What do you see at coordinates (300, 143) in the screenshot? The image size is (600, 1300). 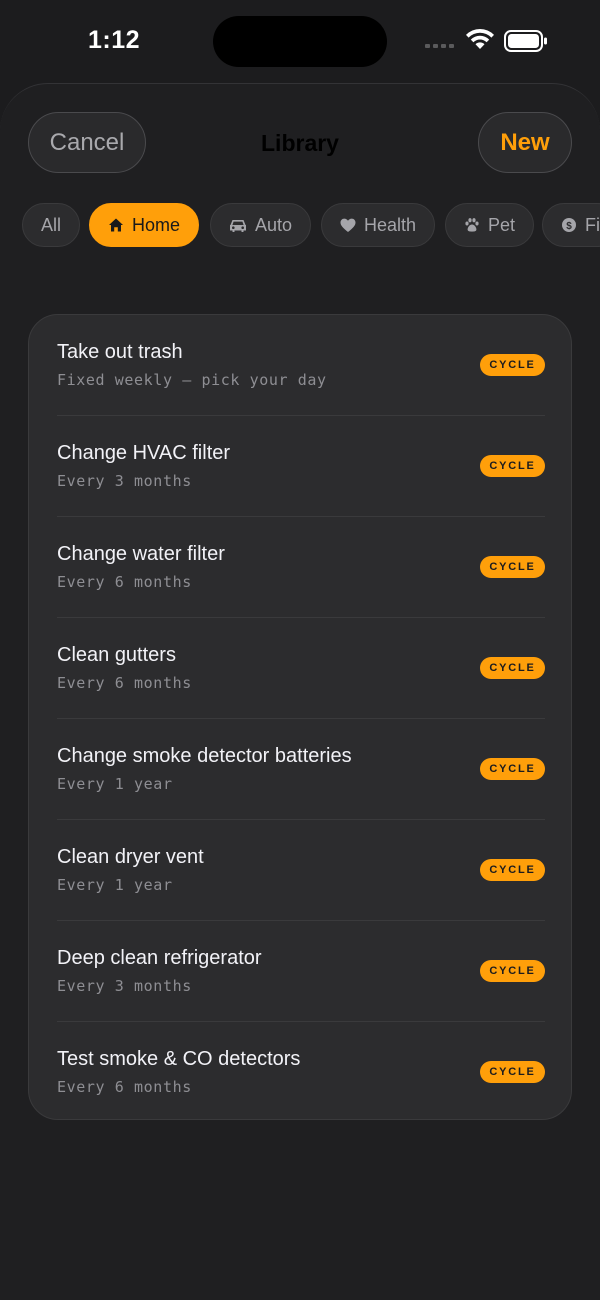 I see `nav-bar: Cancel Library New` at bounding box center [300, 143].